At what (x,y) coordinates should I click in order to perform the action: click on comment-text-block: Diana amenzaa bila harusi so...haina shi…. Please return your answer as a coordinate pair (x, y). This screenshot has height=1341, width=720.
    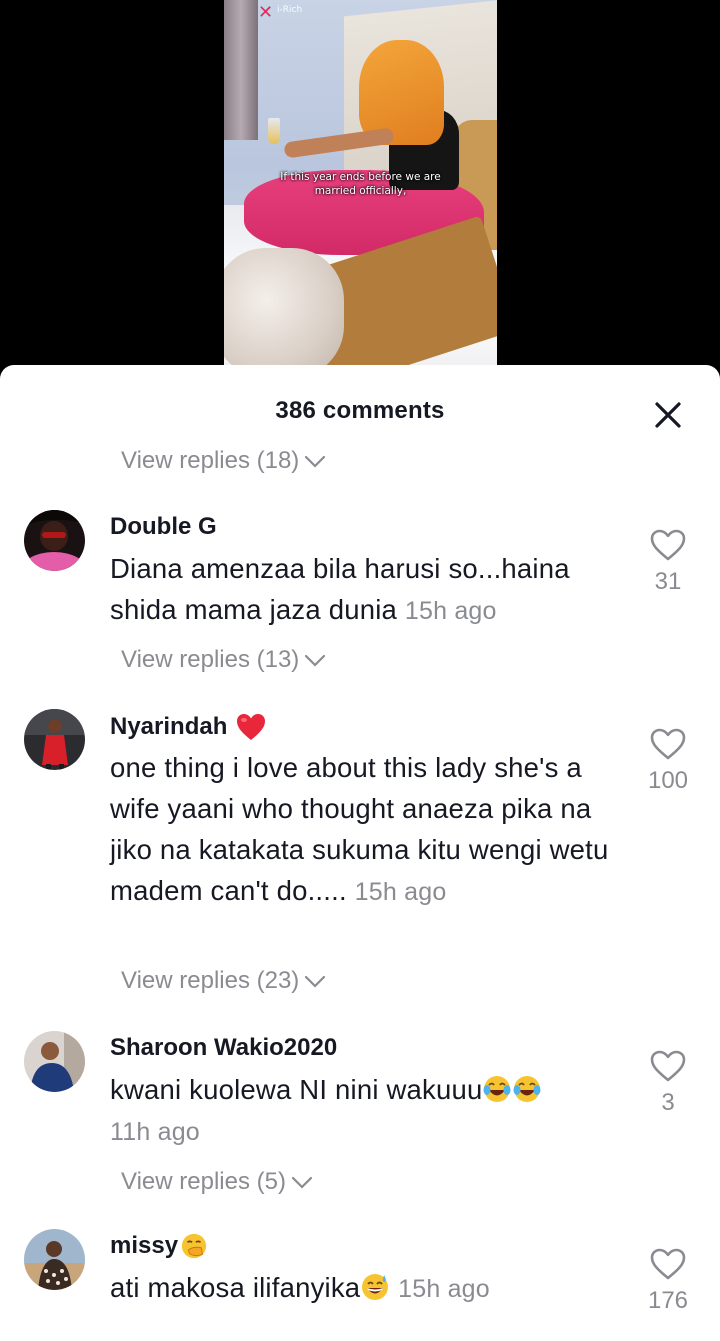
    Looking at the image, I should click on (370, 590).